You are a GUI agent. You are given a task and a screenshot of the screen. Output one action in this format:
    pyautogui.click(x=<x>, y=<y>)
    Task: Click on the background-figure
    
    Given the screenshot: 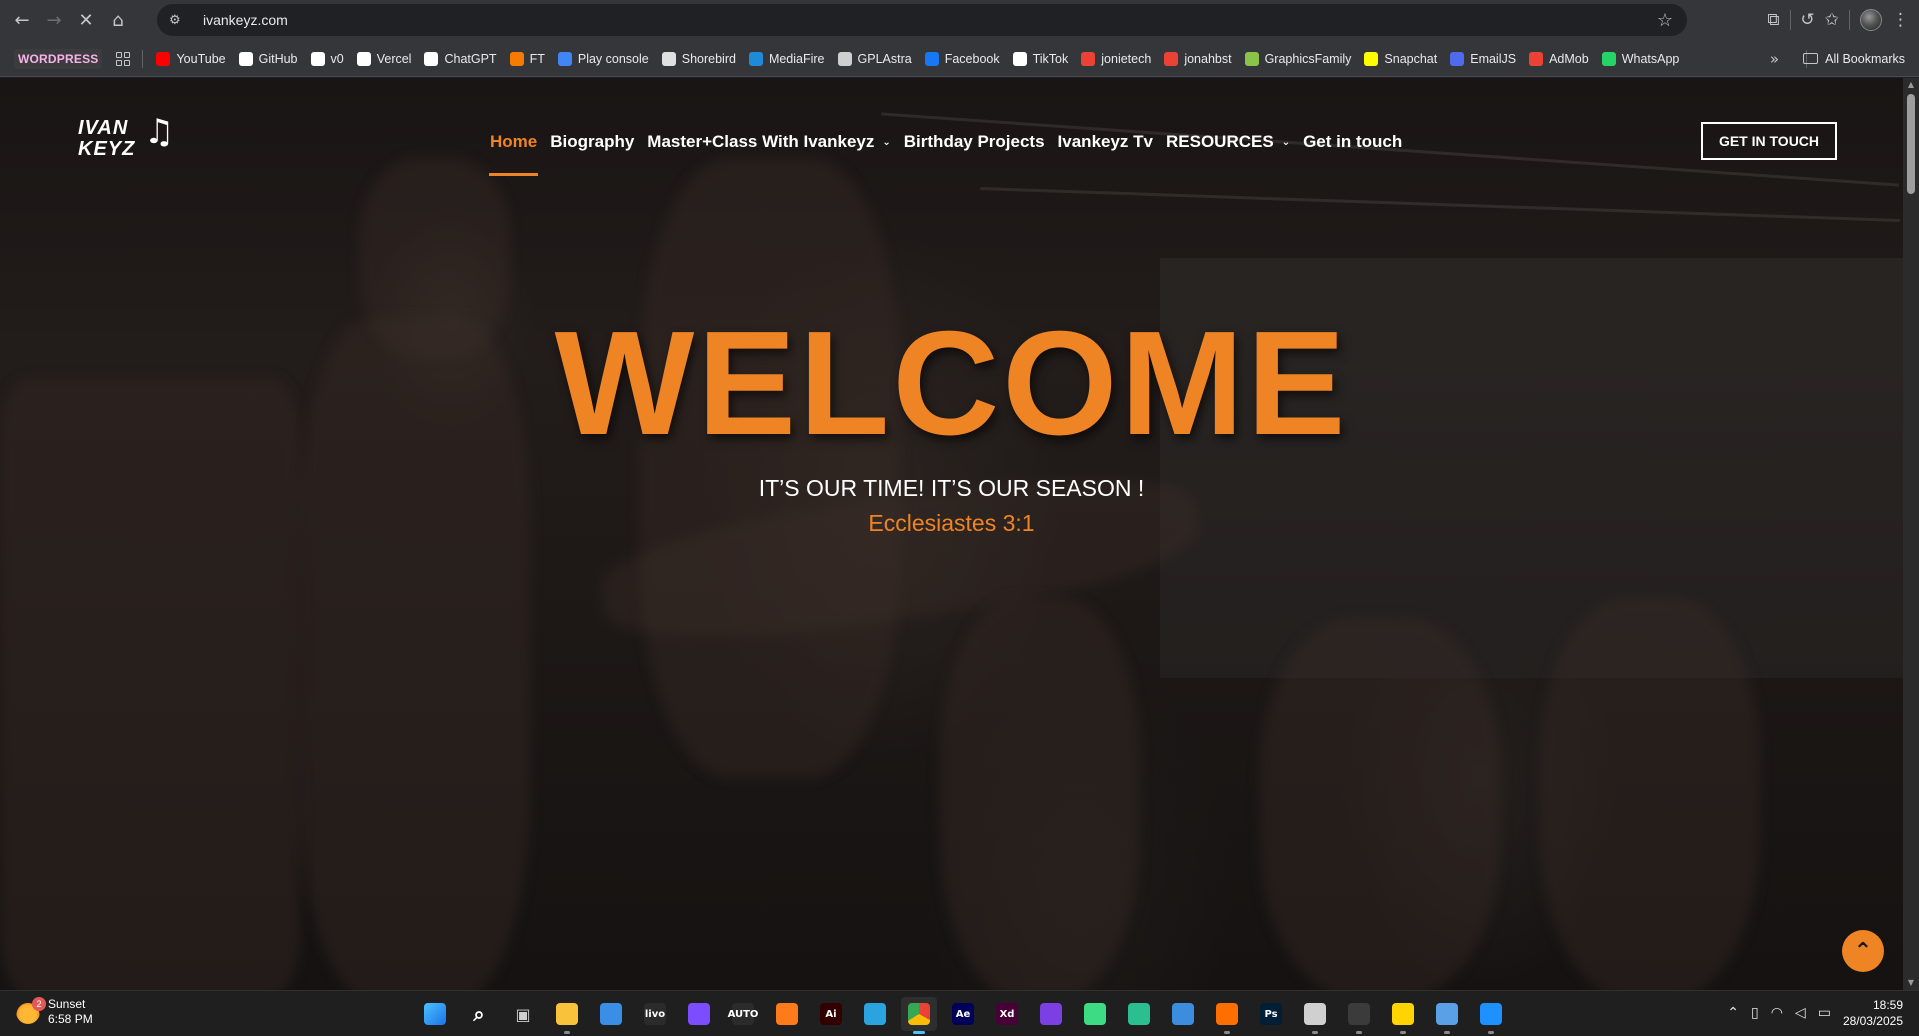 What is the action you would take?
    pyautogui.click(x=1380, y=804)
    